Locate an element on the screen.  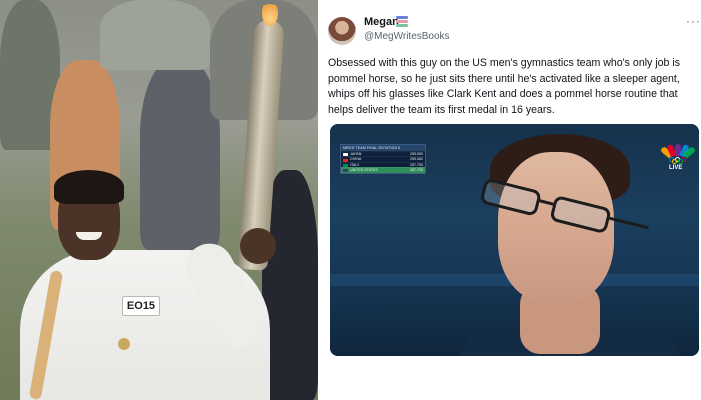
bib-badge: EO15 is located at coordinates (141, 306).